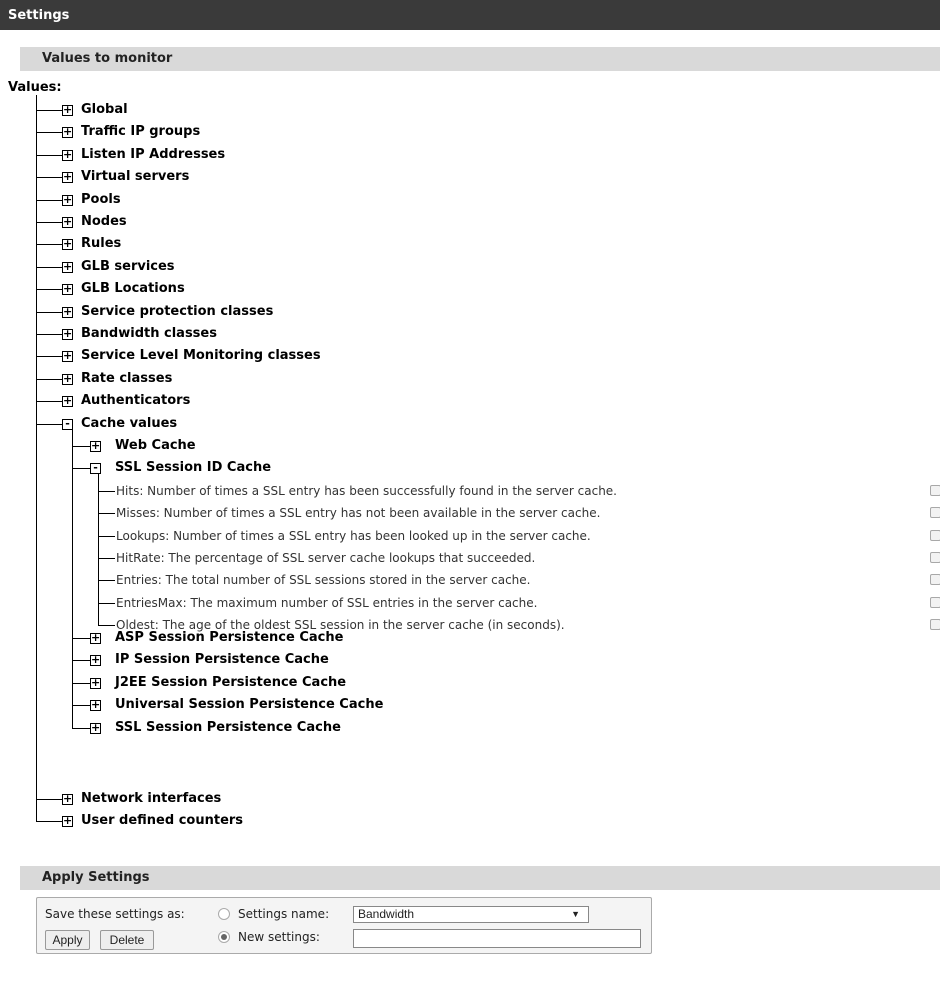 The width and height of the screenshot is (940, 995). Describe the element at coordinates (201, 356) in the screenshot. I see `tree-node-service-level-monitoring-classes: Service Level Monitoring classes` at that location.